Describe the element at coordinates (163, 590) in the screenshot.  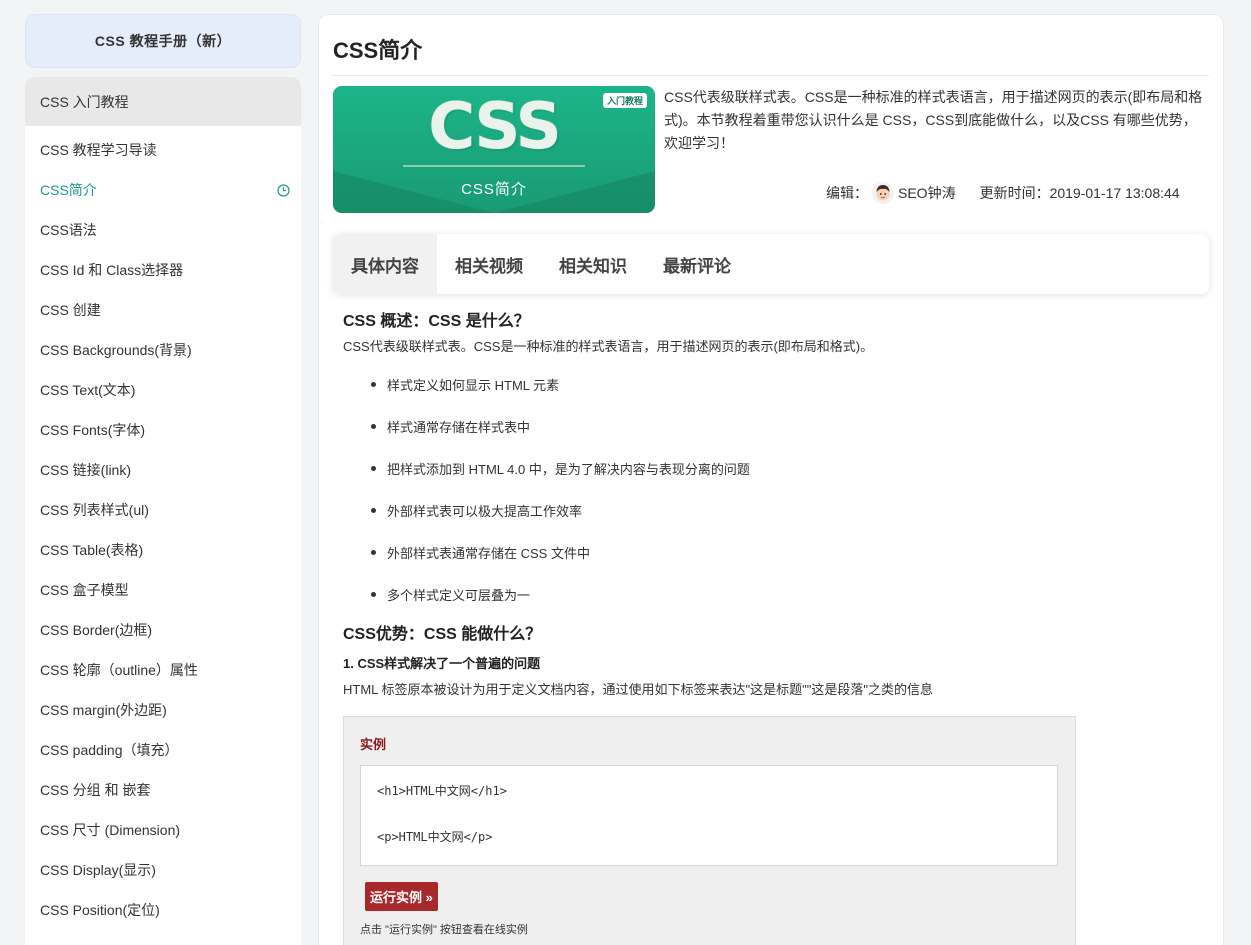
I see `sidebar-item: CSS 盒子模型` at that location.